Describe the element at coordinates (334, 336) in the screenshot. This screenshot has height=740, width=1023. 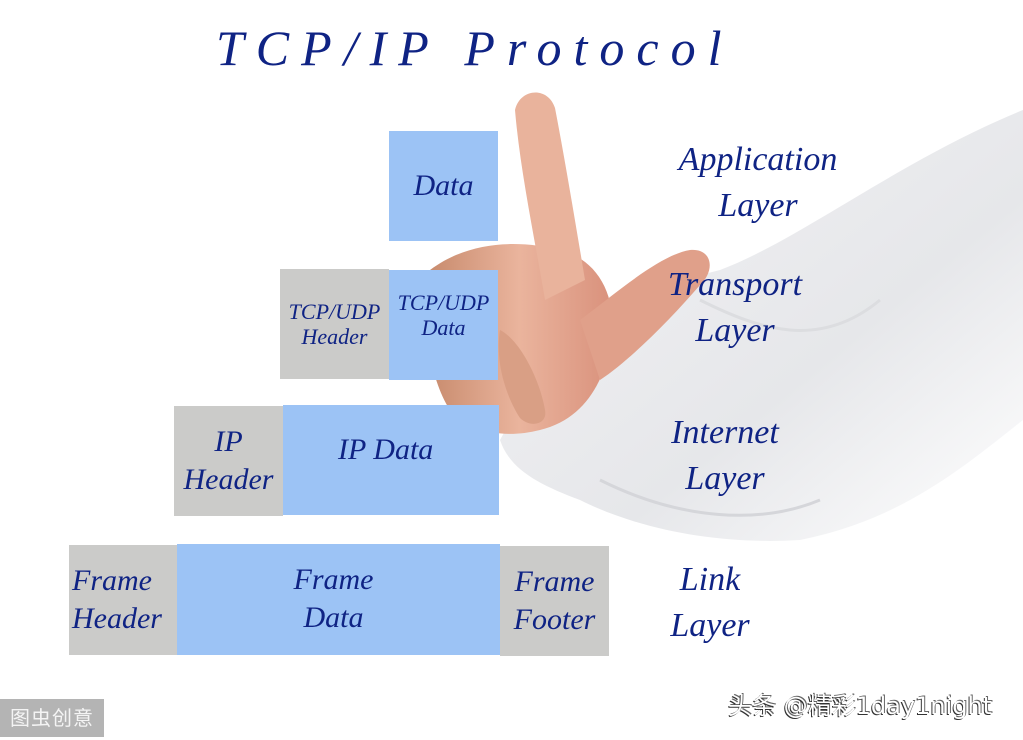
I see `tcp-udp-header-label-2: Header` at that location.